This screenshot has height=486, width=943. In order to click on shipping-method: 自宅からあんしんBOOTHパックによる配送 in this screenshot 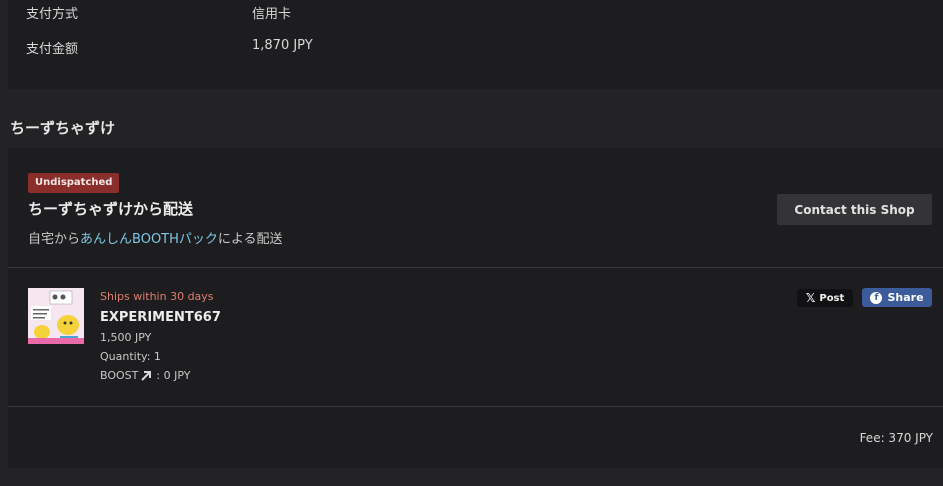, I will do `click(155, 237)`.